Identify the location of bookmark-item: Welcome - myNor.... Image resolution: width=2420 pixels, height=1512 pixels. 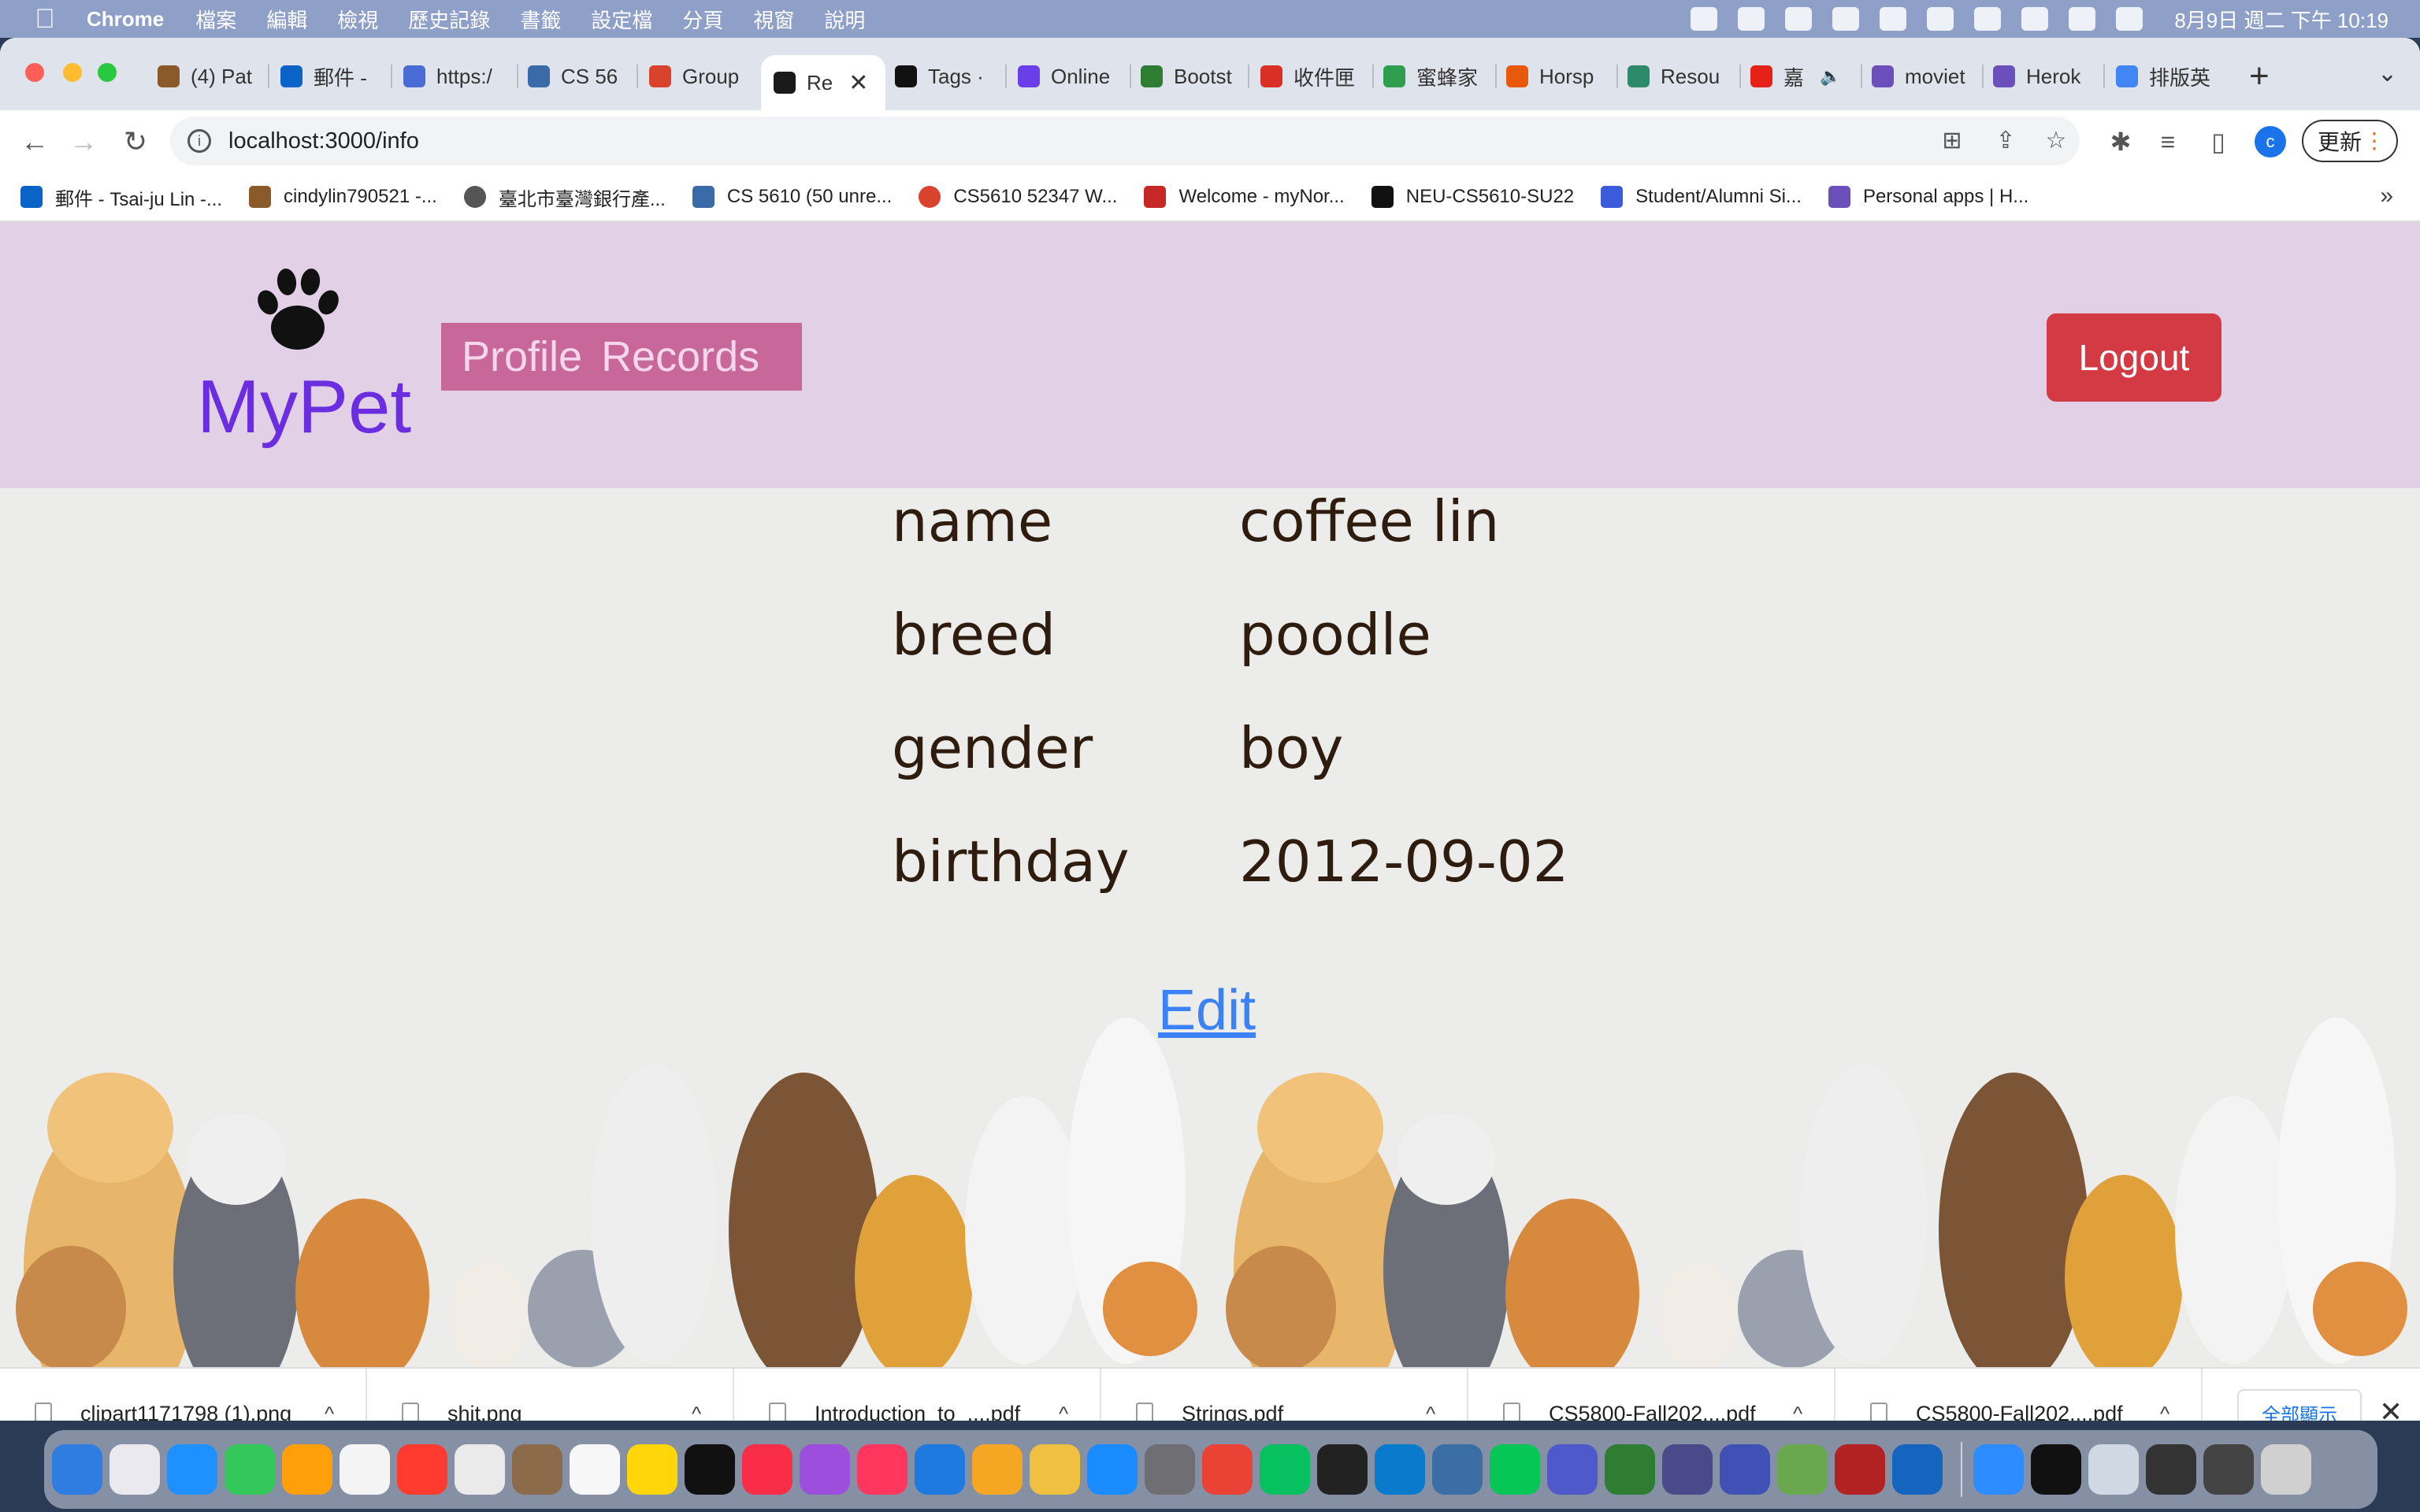
(1244, 197).